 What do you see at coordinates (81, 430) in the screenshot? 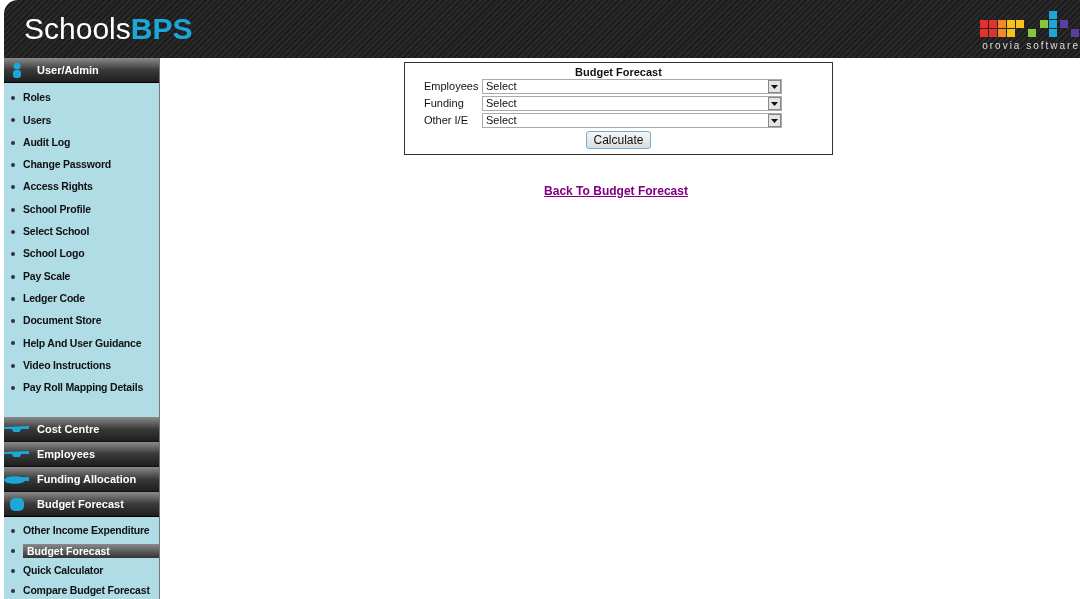
I see `sidebar-section-header: Cost Centre` at bounding box center [81, 430].